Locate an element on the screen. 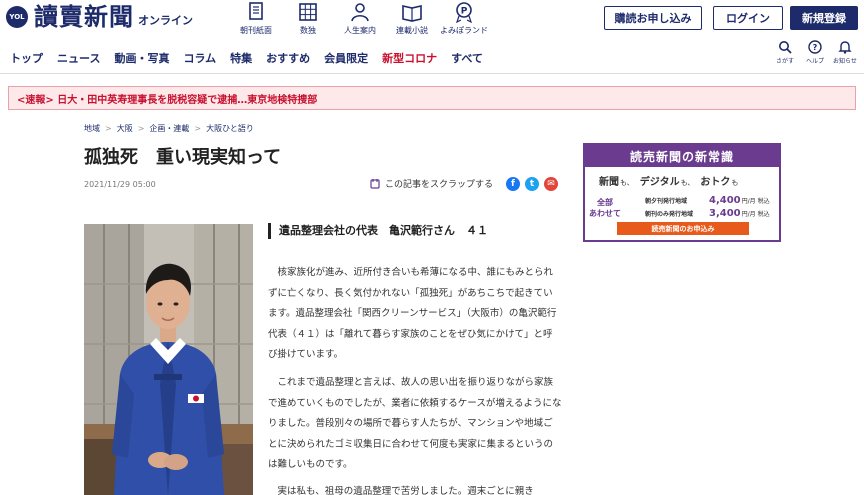 The image size is (864, 495). notifications-button: お知らせ is located at coordinates (845, 52).